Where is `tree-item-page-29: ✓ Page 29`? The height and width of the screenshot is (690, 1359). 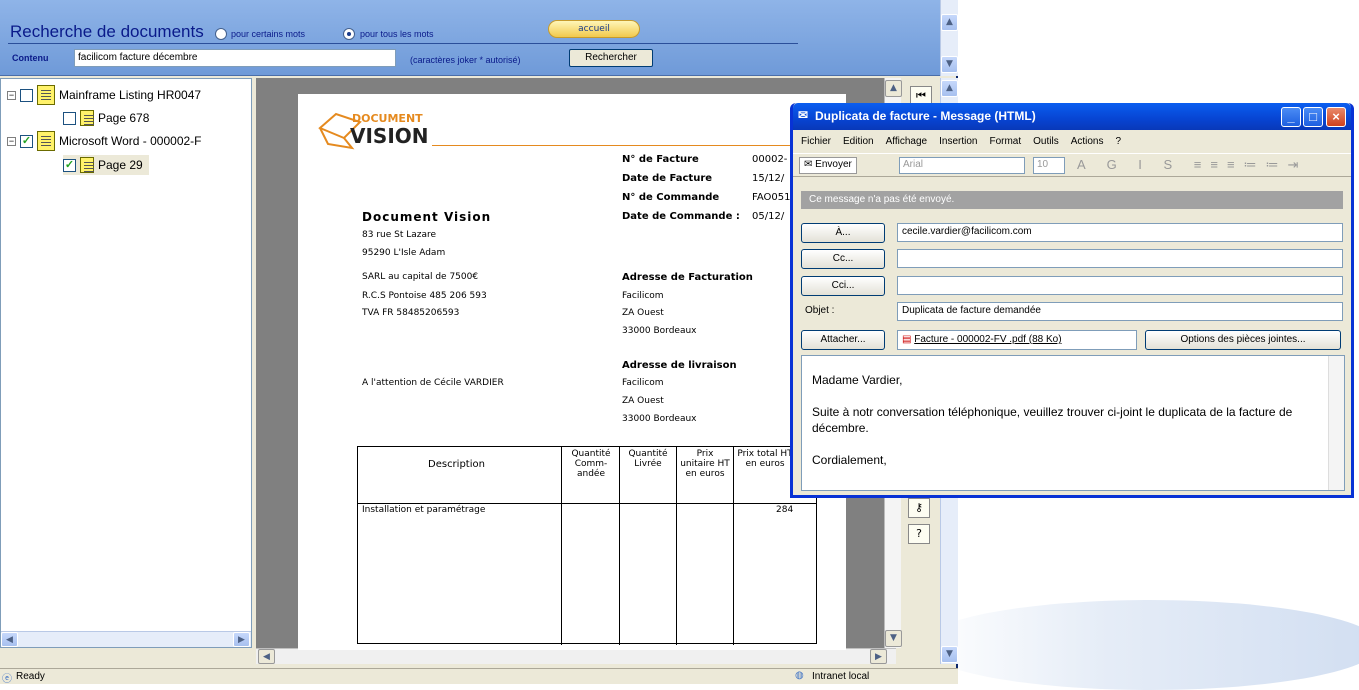
tree-item-page-29: ✓ Page 29 is located at coordinates (106, 165).